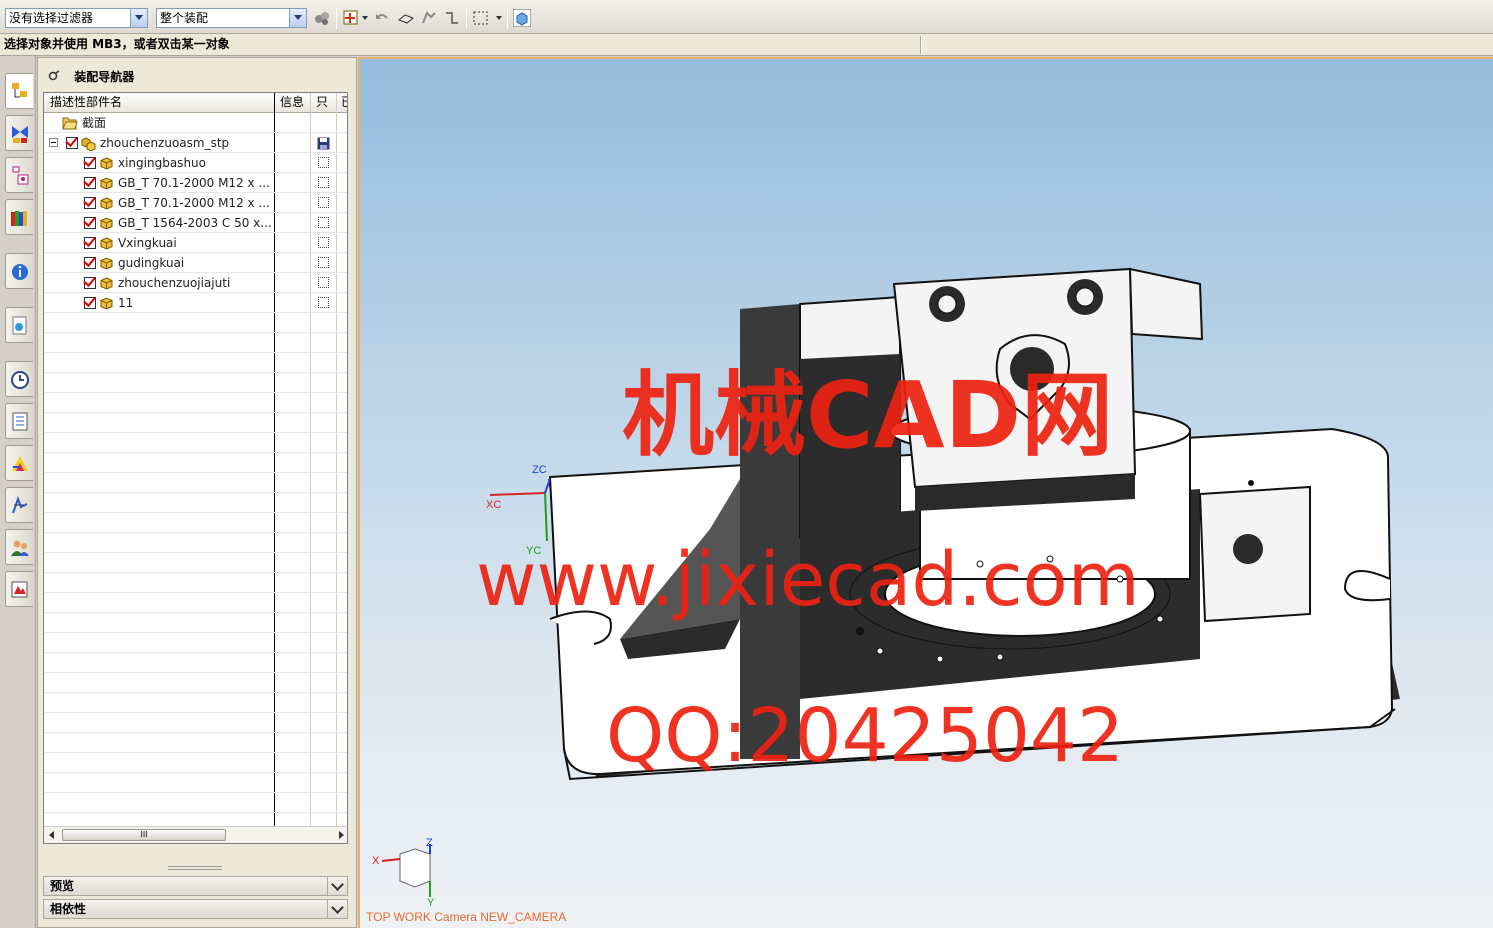  I want to click on assembly-filter-icon, so click(322, 18).